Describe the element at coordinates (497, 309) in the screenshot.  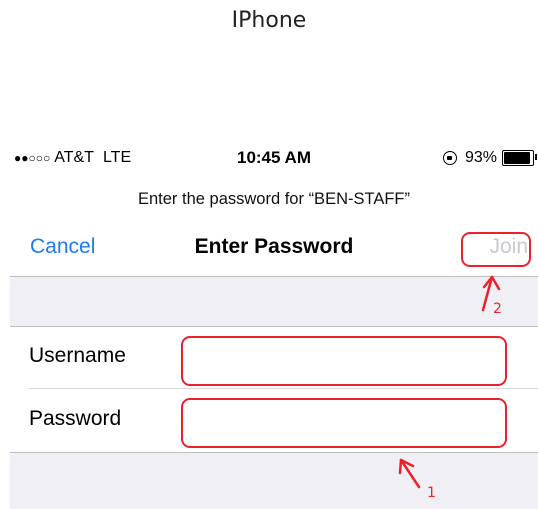
I see `step-number-2: 2` at that location.